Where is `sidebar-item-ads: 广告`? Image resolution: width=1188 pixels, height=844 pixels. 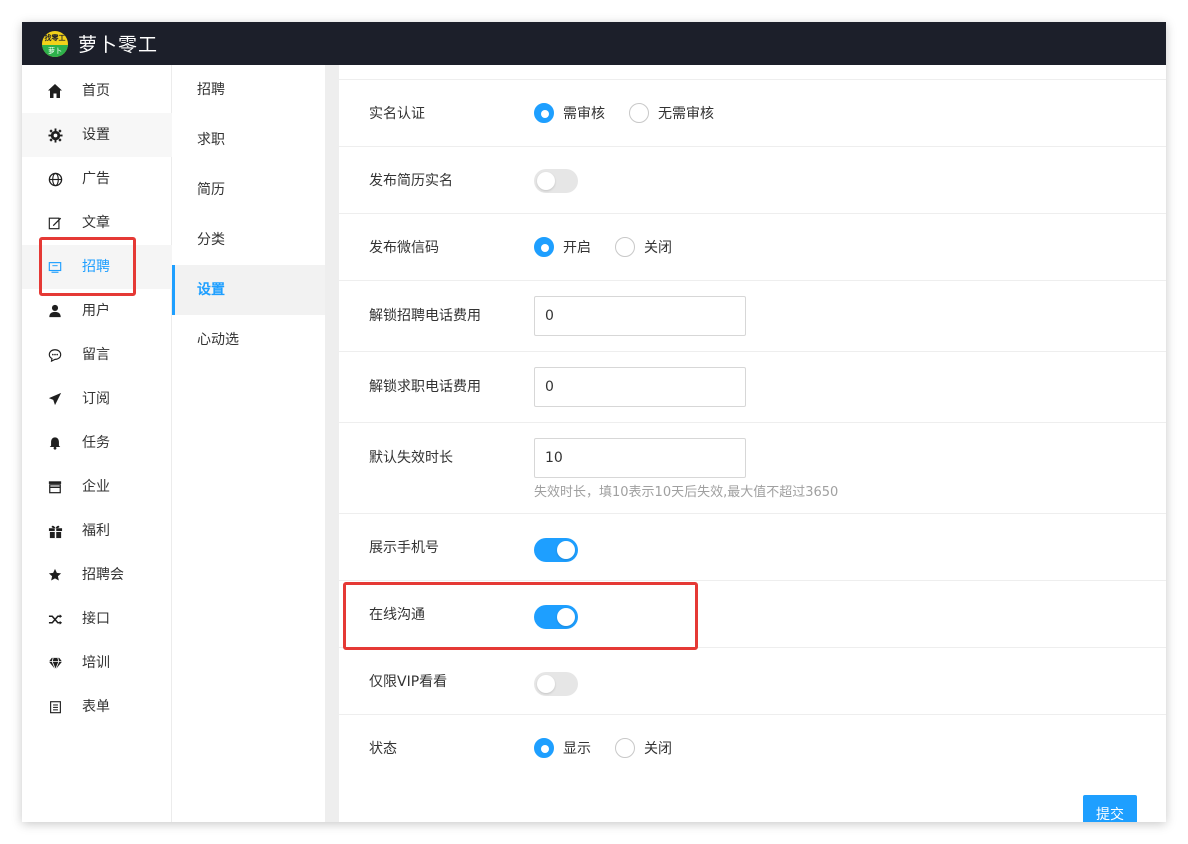 sidebar-item-ads: 广告 is located at coordinates (97, 179).